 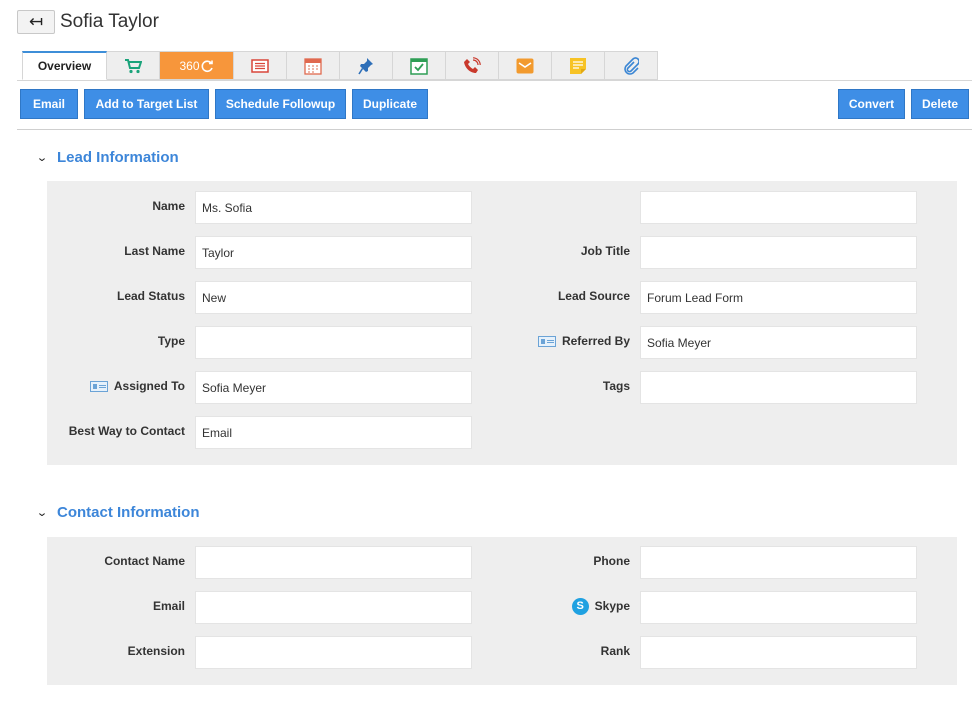 I want to click on referred-by-label: Referred By, so click(x=595, y=341).